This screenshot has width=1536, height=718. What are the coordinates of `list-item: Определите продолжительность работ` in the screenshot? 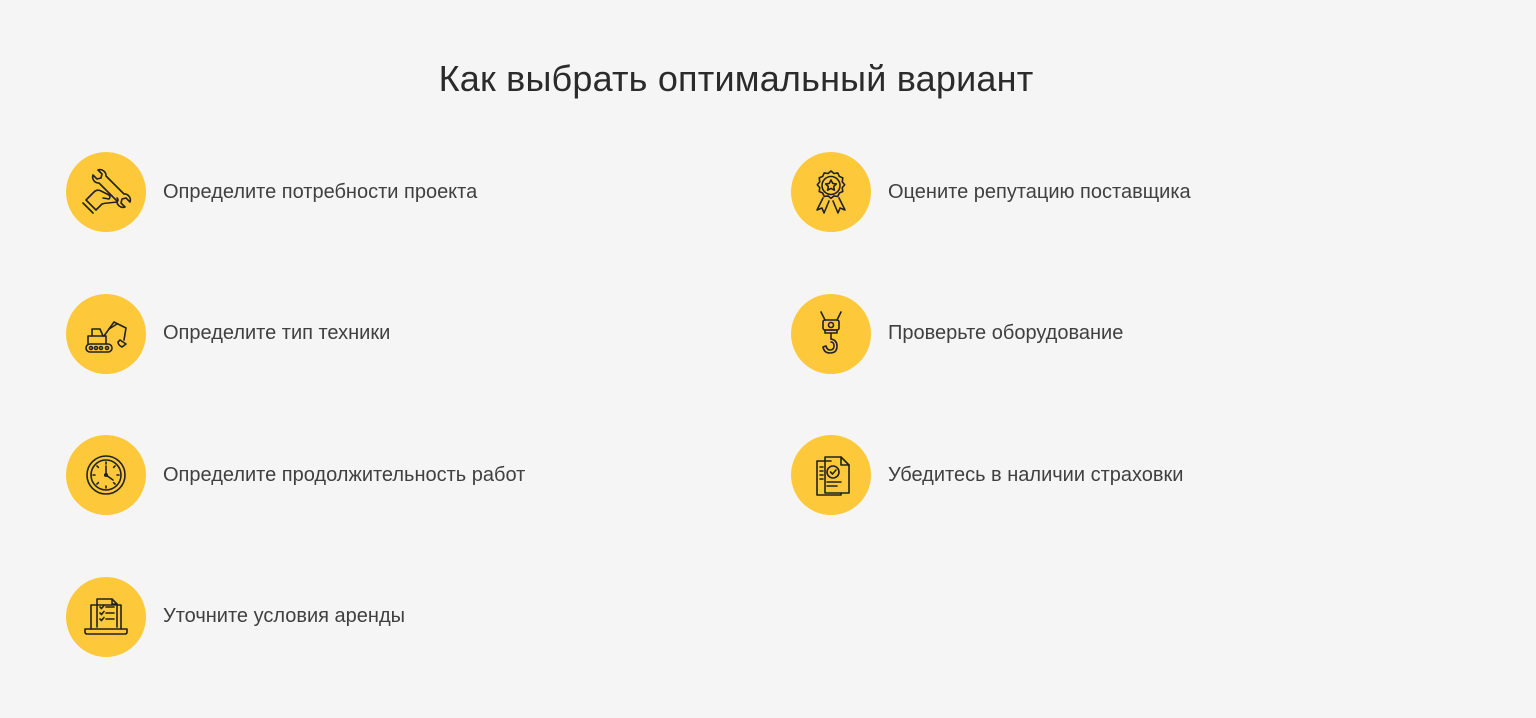 It's located at (295, 475).